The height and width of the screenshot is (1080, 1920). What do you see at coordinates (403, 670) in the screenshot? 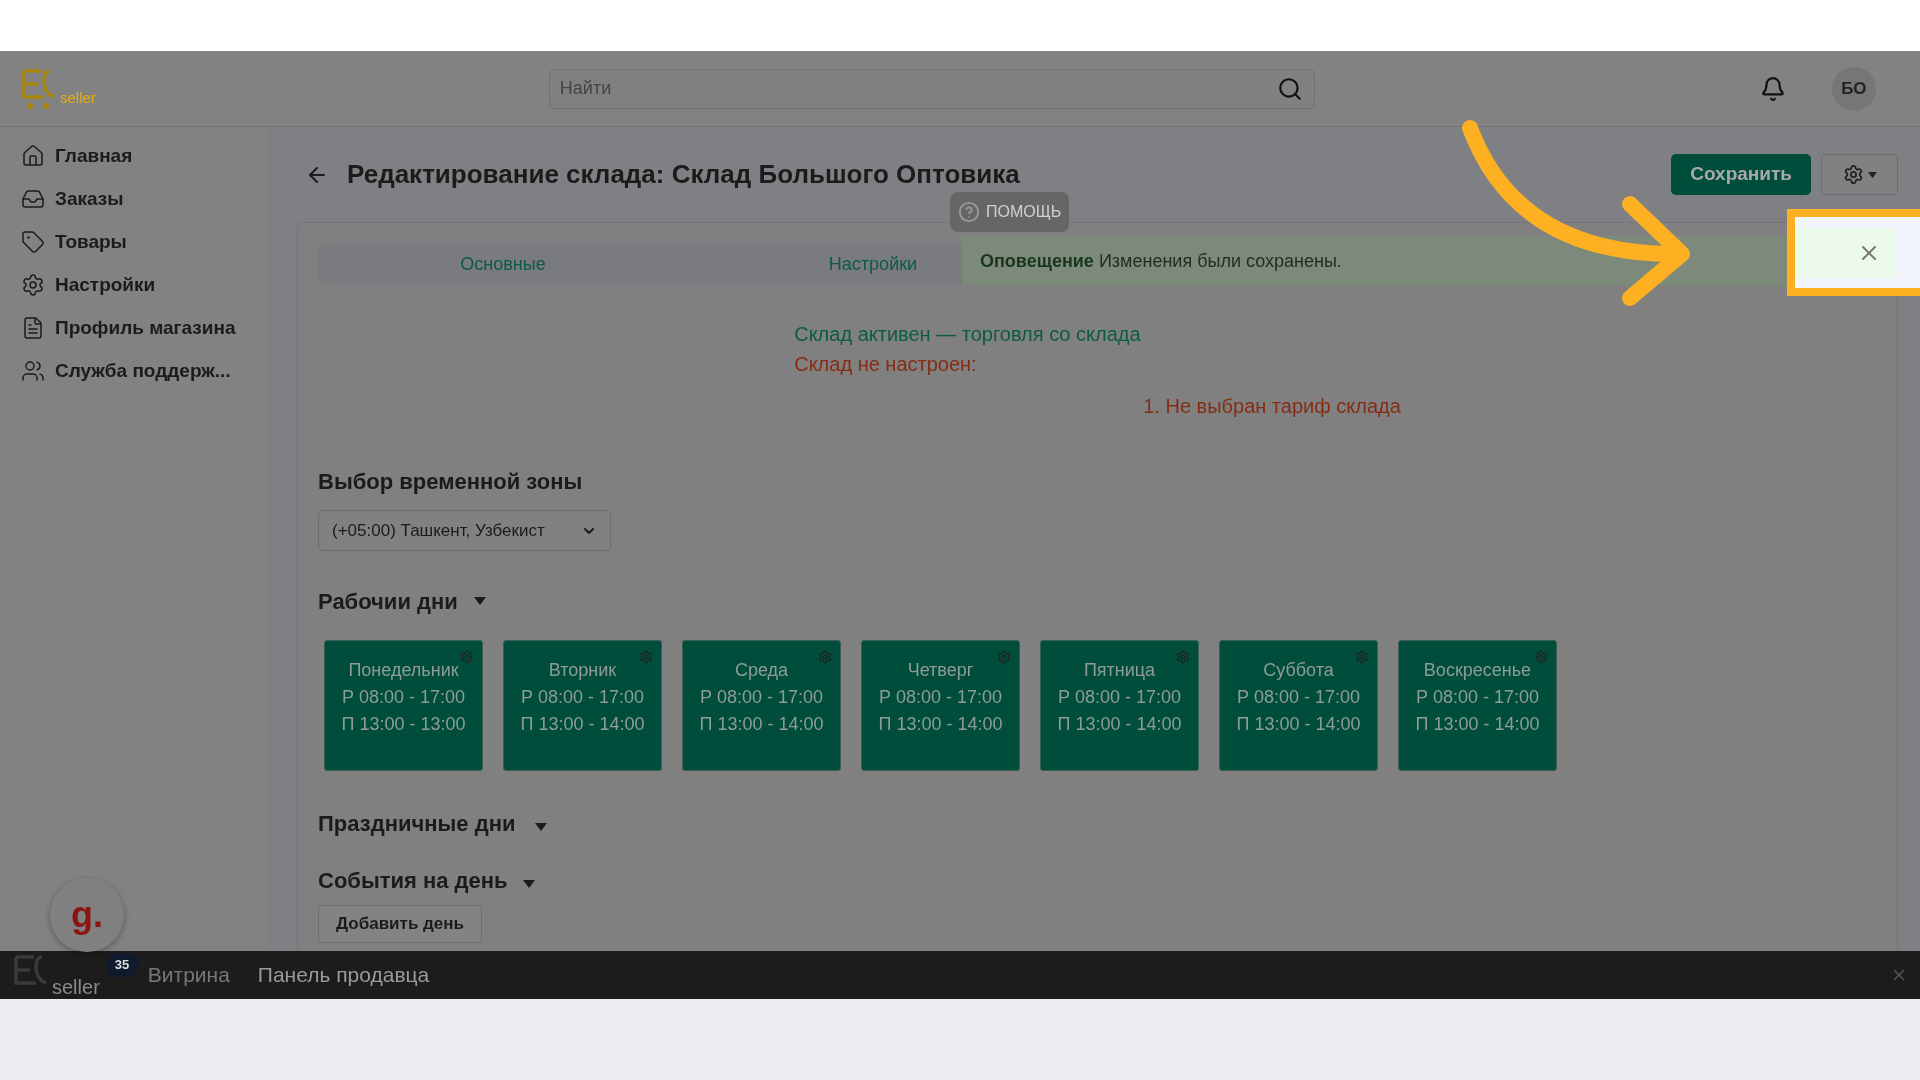
I see `day-name: Понедельник` at bounding box center [403, 670].